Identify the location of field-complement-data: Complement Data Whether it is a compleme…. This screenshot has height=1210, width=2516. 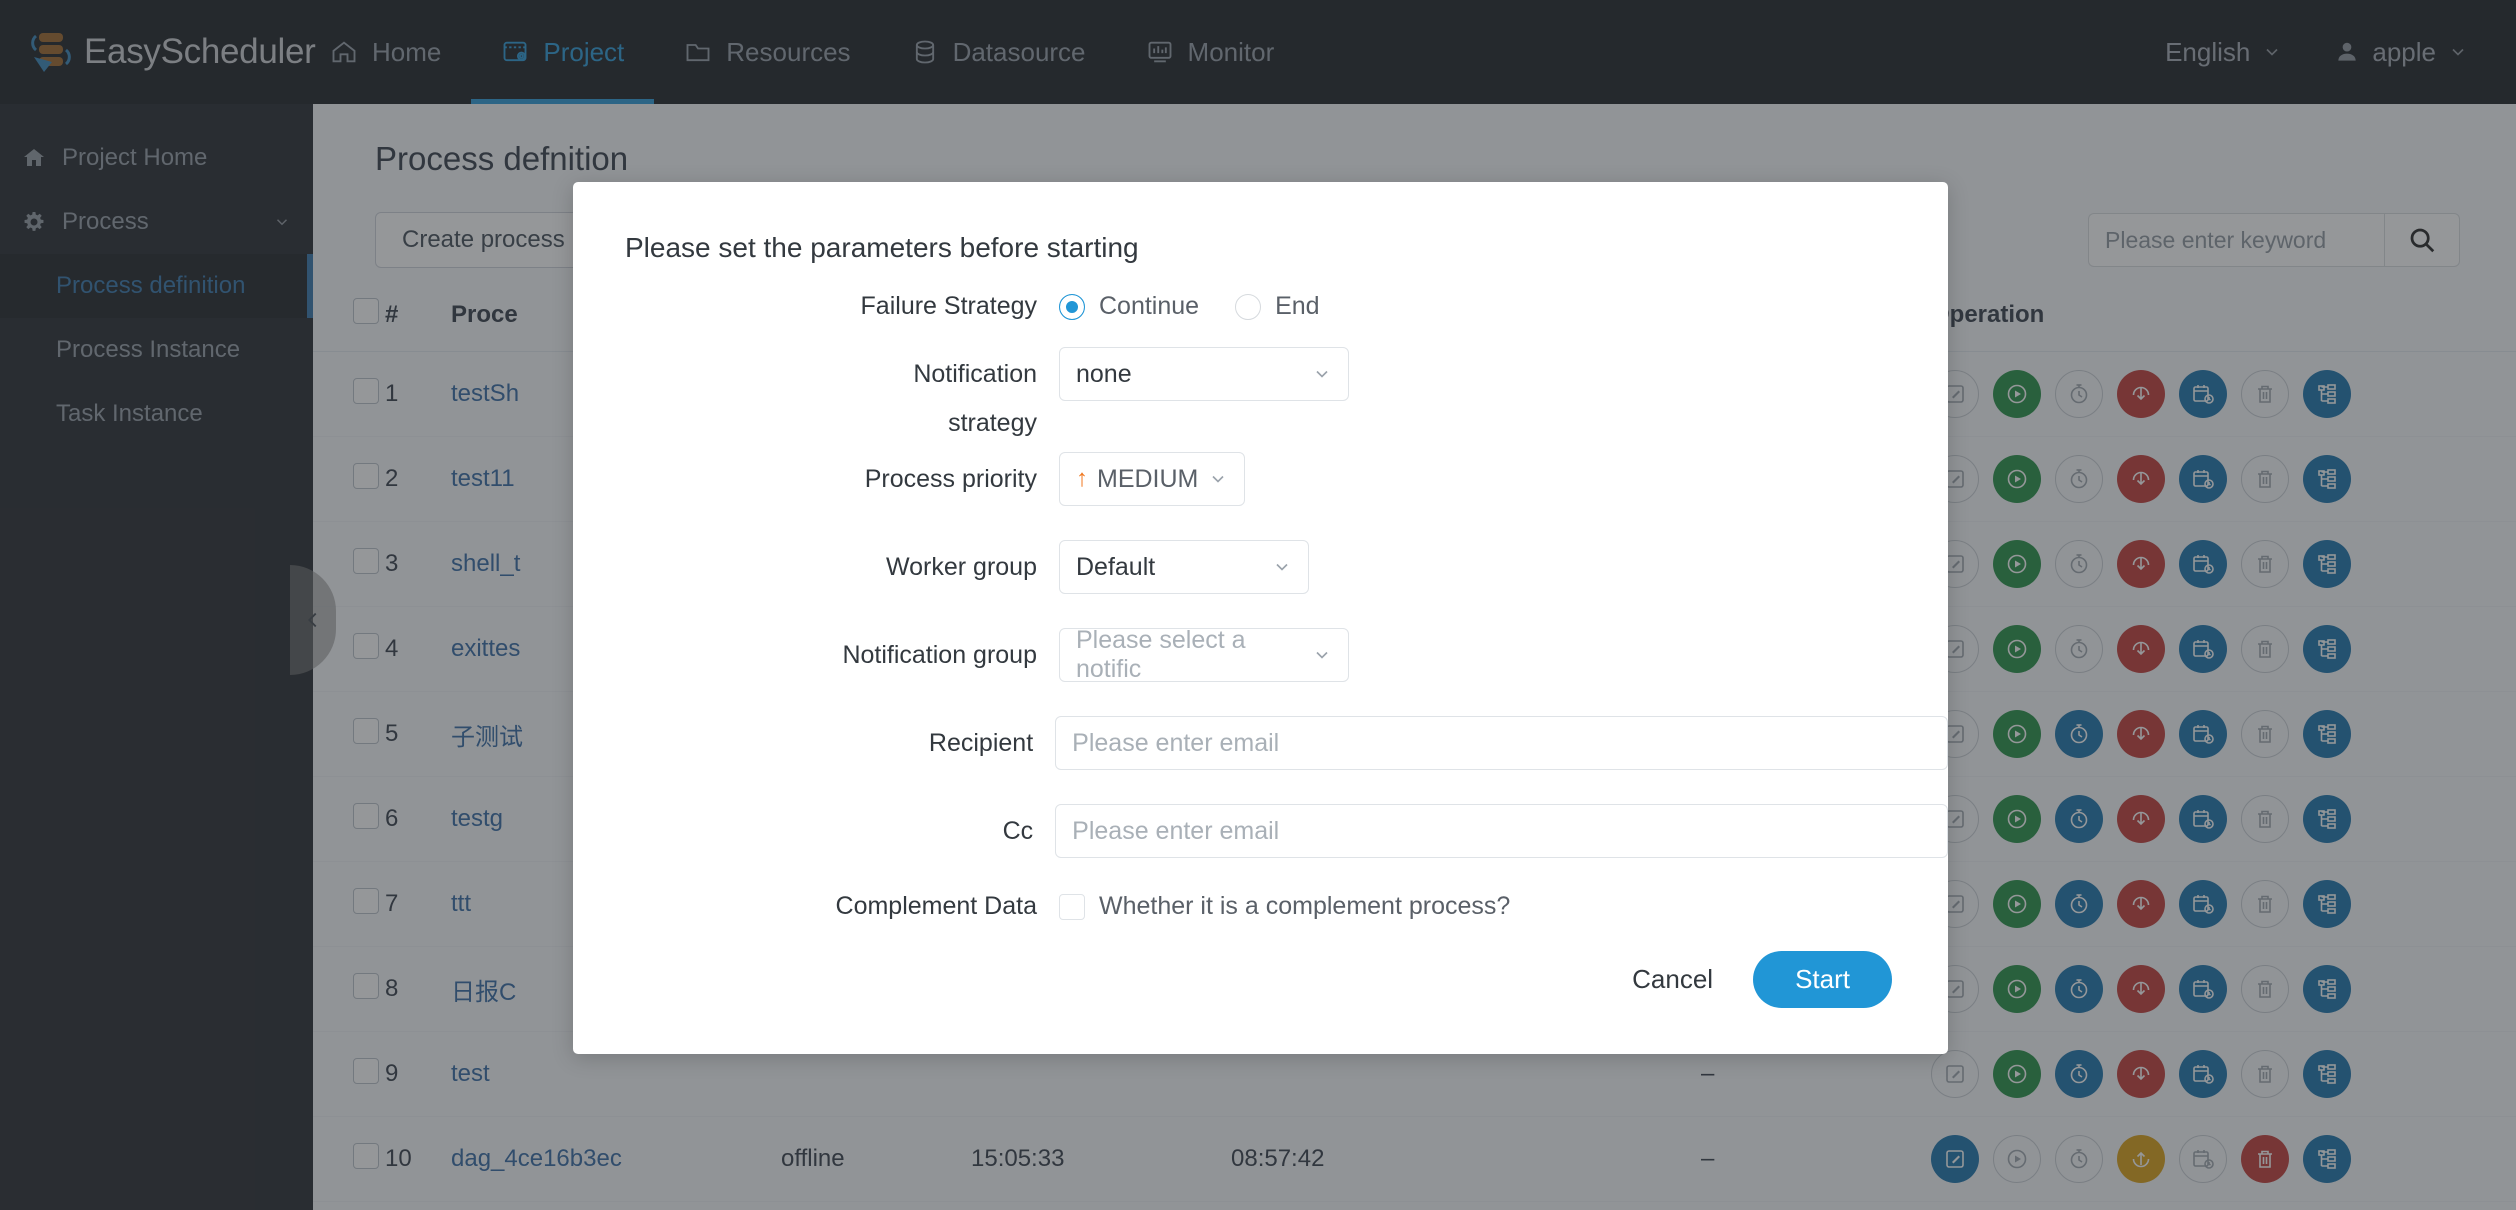
(1260, 906).